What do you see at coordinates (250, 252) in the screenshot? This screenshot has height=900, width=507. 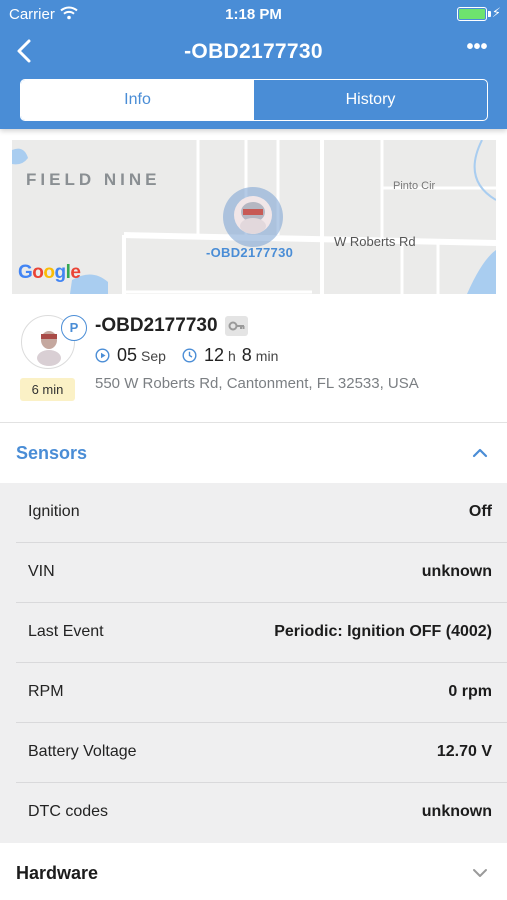 I see `marker-label: -OBD2177730` at bounding box center [250, 252].